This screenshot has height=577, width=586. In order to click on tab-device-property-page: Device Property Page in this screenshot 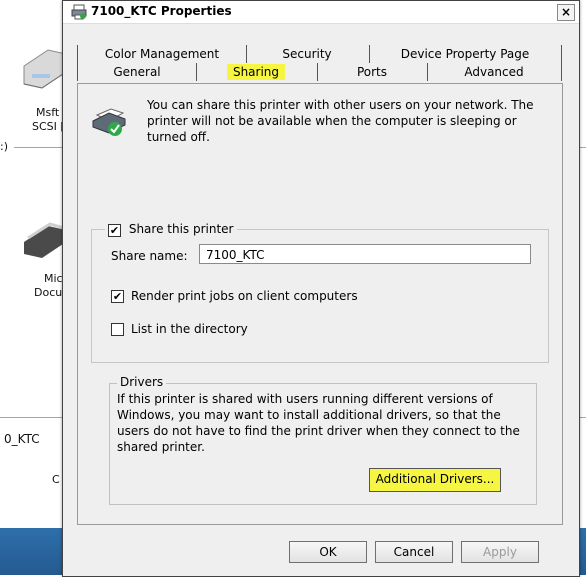, I will do `click(465, 54)`.